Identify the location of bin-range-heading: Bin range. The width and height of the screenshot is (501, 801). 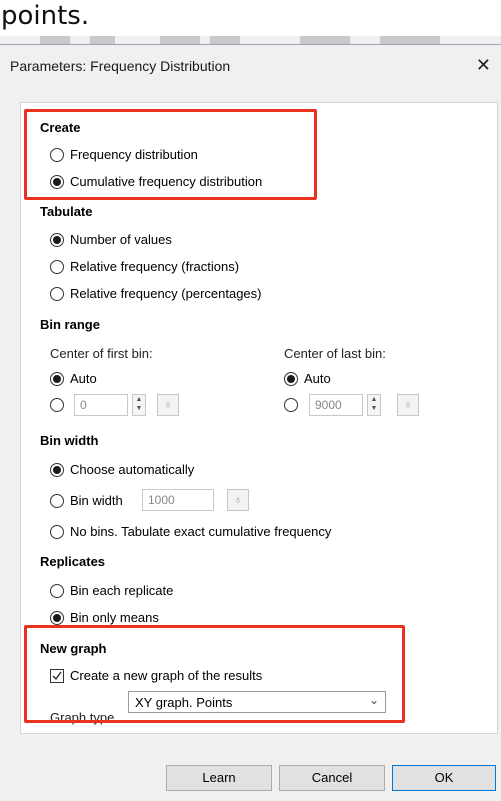
(70, 324).